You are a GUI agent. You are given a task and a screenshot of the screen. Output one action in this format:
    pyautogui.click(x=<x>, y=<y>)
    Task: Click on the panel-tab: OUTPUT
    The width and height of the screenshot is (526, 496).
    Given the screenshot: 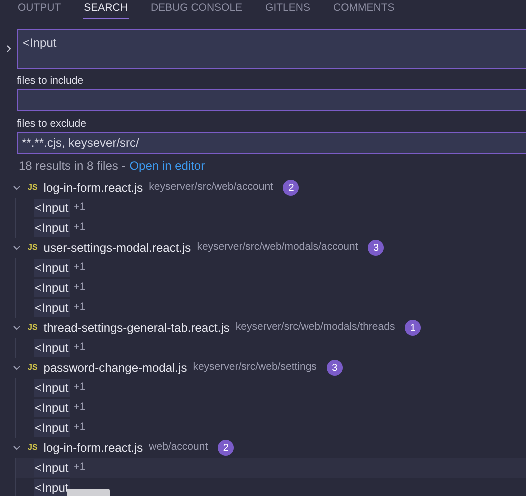 What is the action you would take?
    pyautogui.click(x=39, y=9)
    